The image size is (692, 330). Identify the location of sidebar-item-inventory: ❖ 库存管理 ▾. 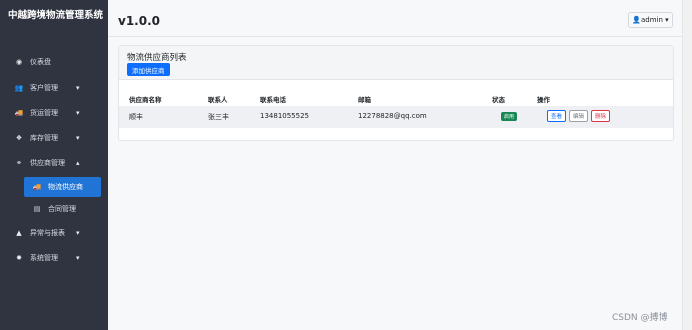
(54, 138).